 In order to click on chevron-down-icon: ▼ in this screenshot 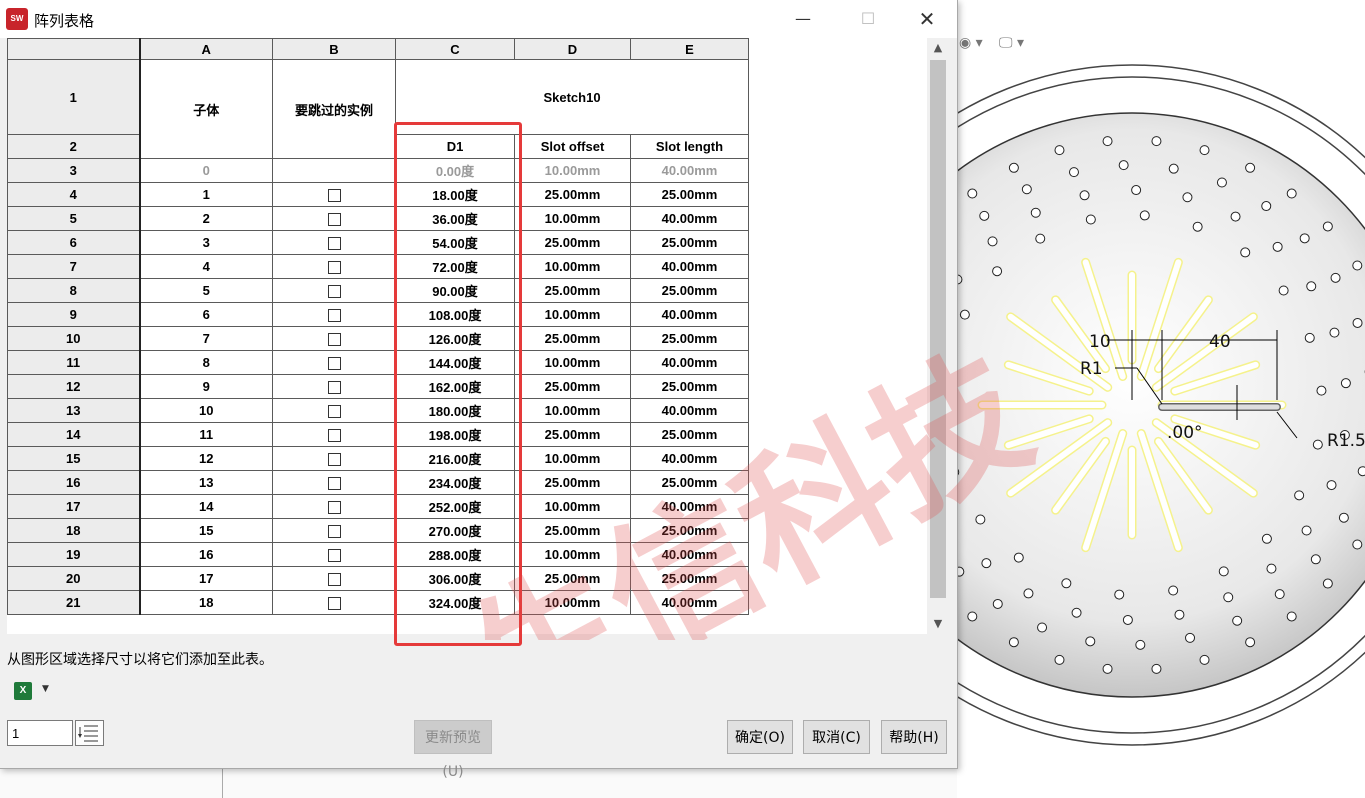, I will do `click(45, 689)`.